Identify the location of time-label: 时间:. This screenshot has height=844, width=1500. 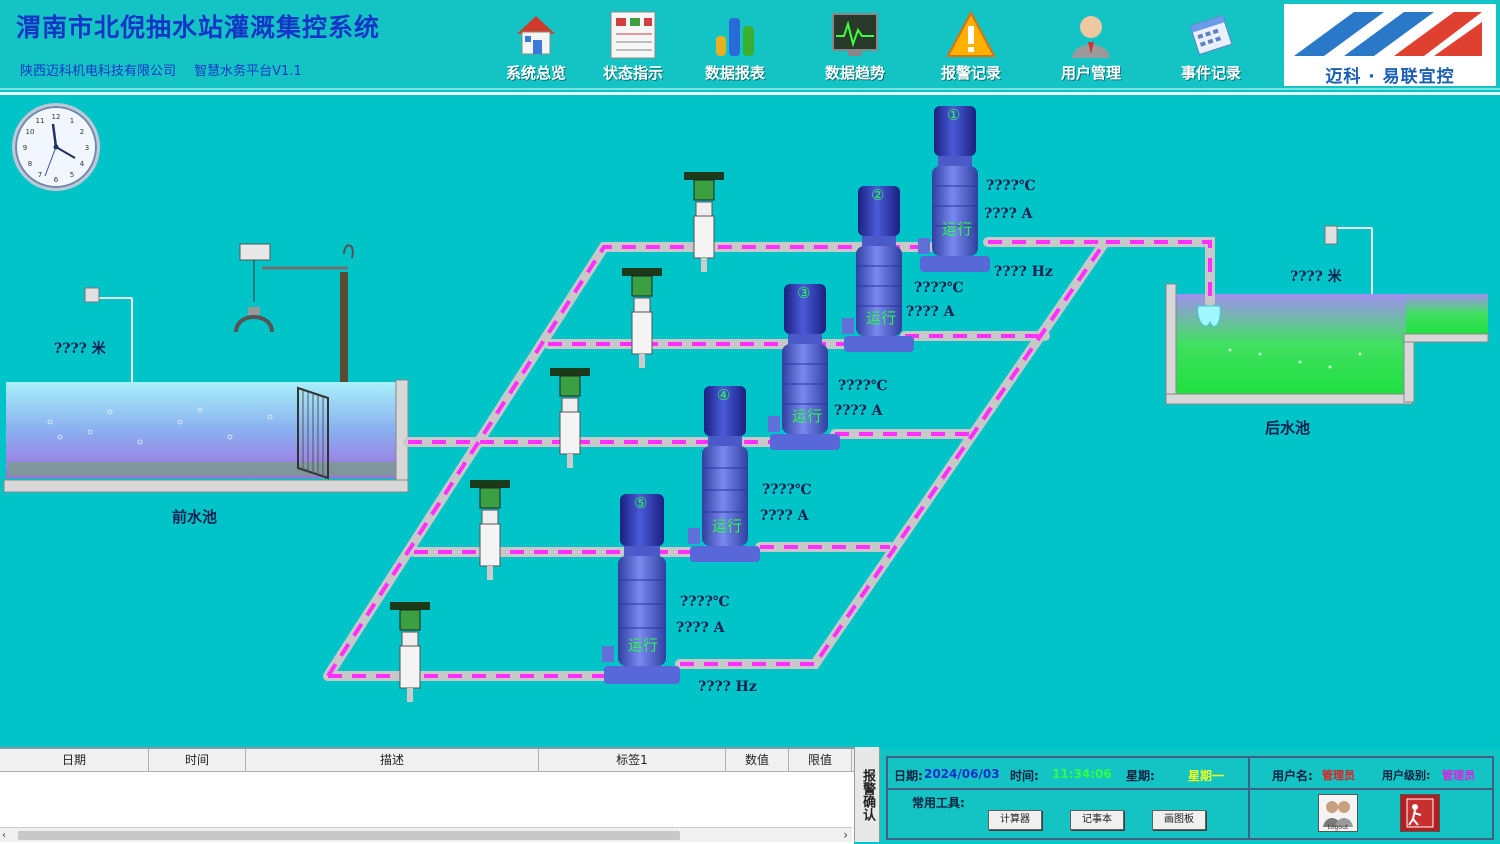
(1024, 776).